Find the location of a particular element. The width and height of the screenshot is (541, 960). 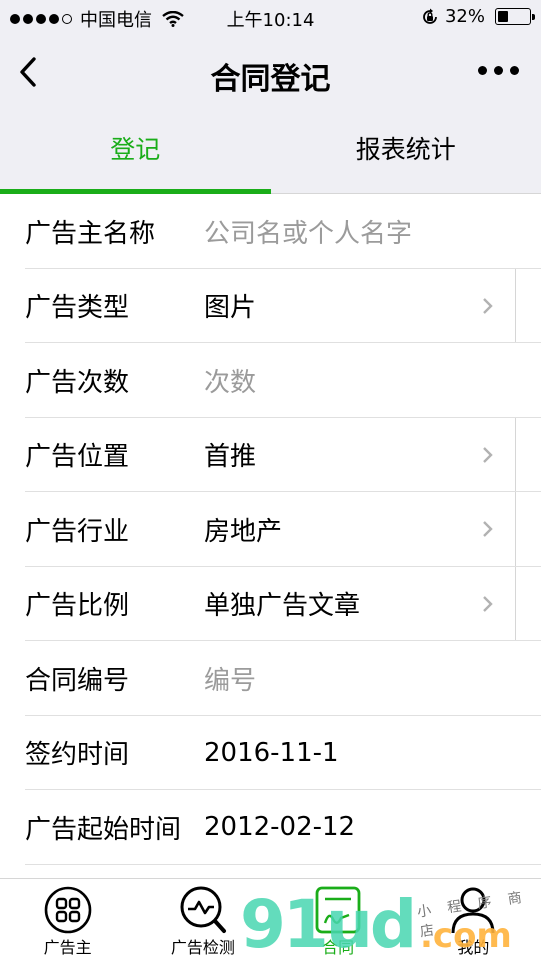

tab-report-statistics: 报表统计 is located at coordinates (406, 150).